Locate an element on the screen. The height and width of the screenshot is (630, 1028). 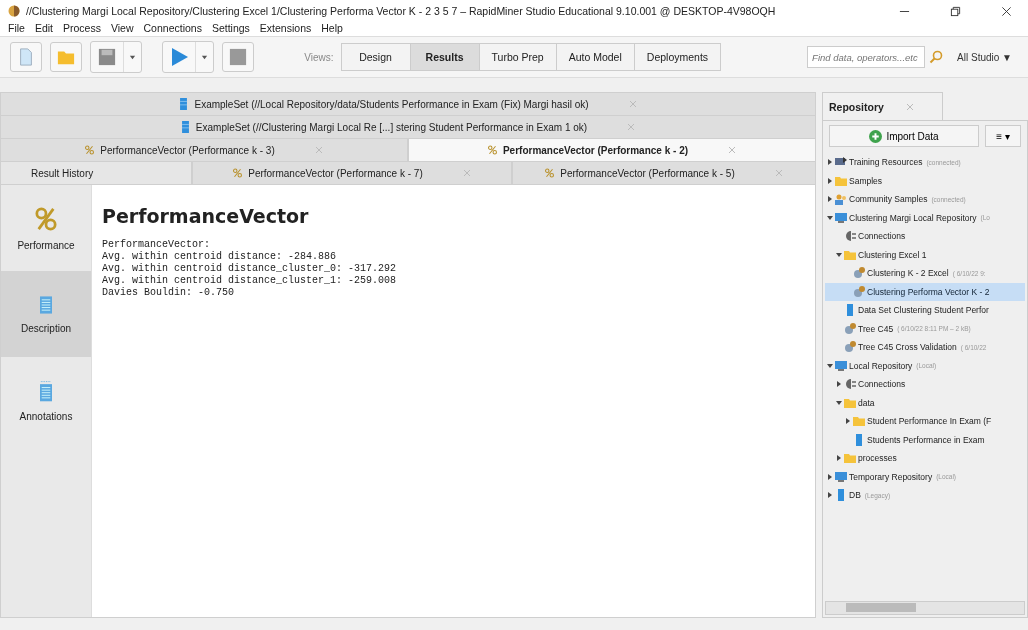
tree-item: Student Performance In Exam (F is located at coordinates (925, 421).